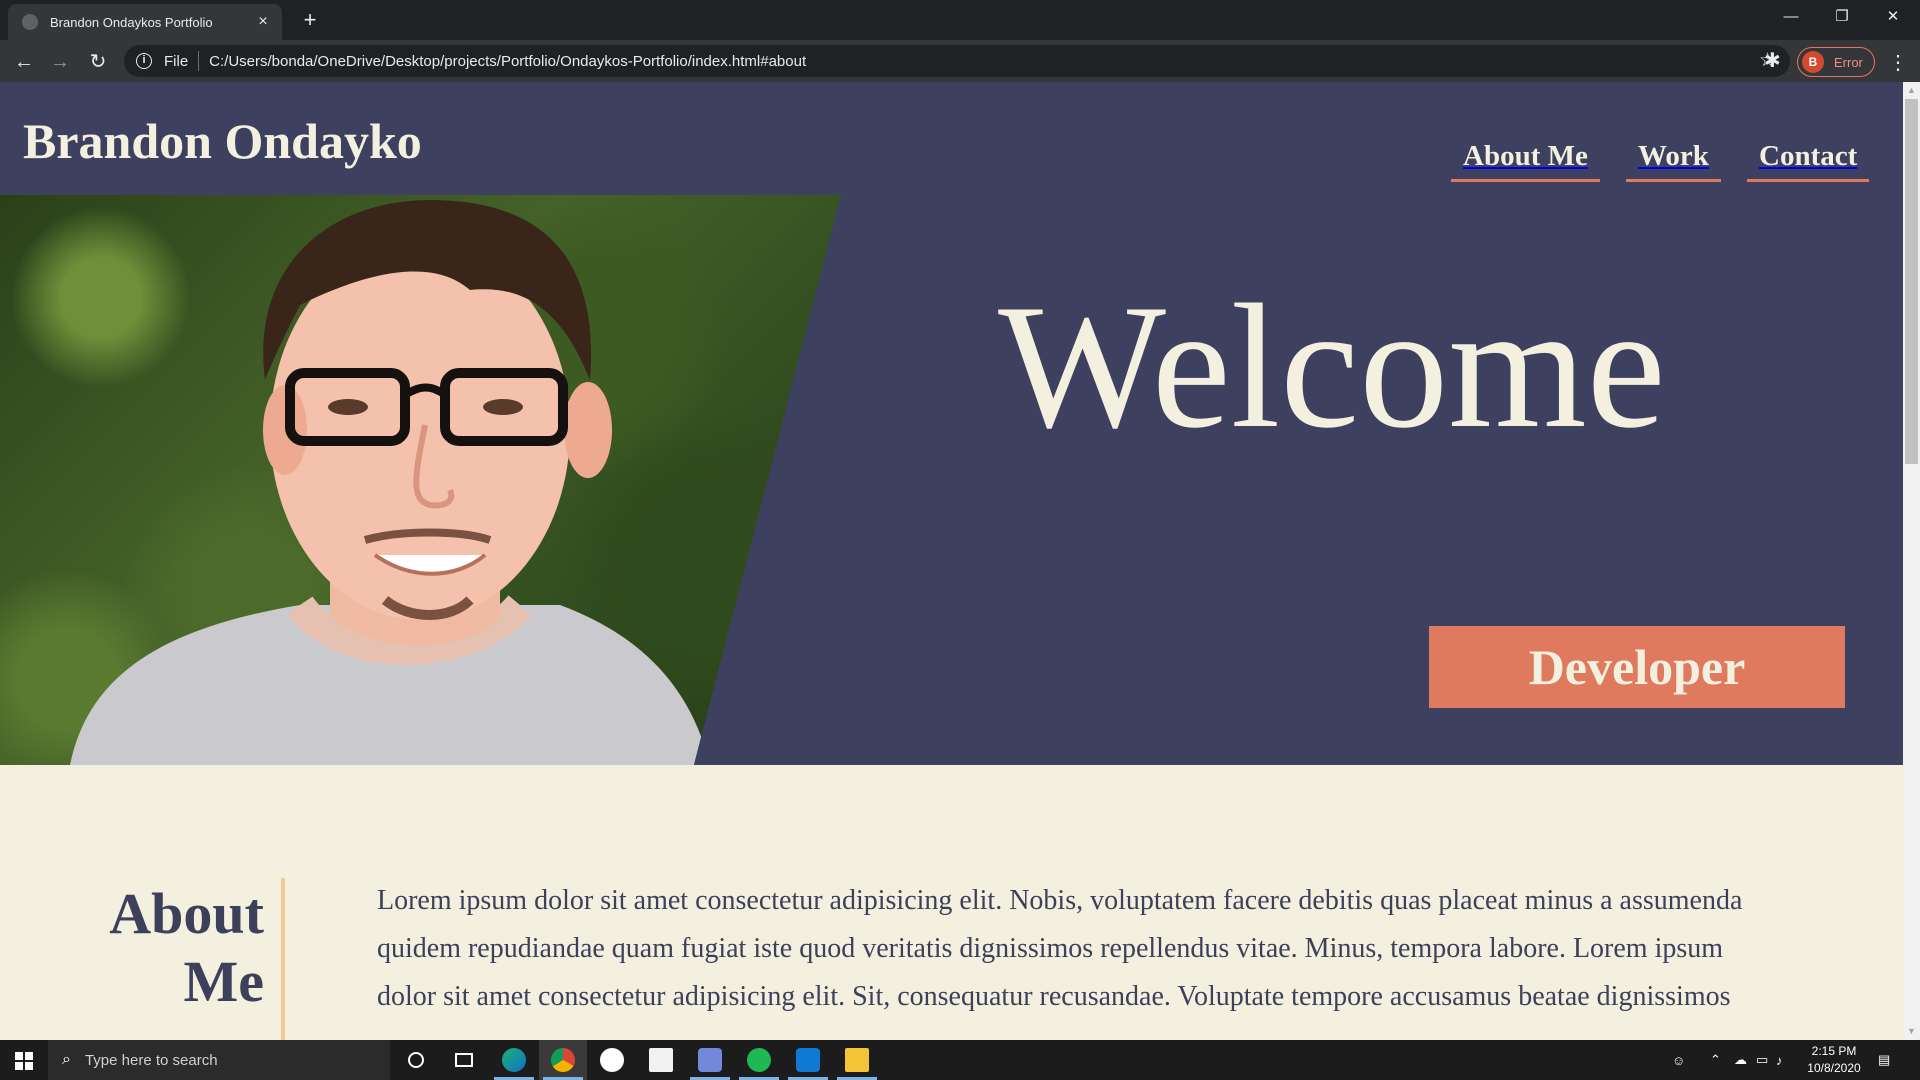  Describe the element at coordinates (1911, 90) in the screenshot. I see `scroll-up-icon: ▲` at that location.